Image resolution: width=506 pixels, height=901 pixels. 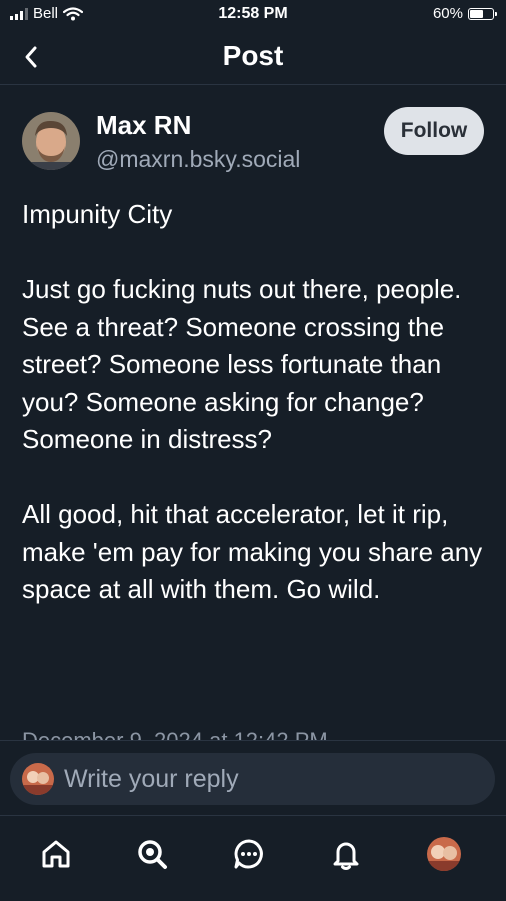 I want to click on search-icon, so click(x=152, y=854).